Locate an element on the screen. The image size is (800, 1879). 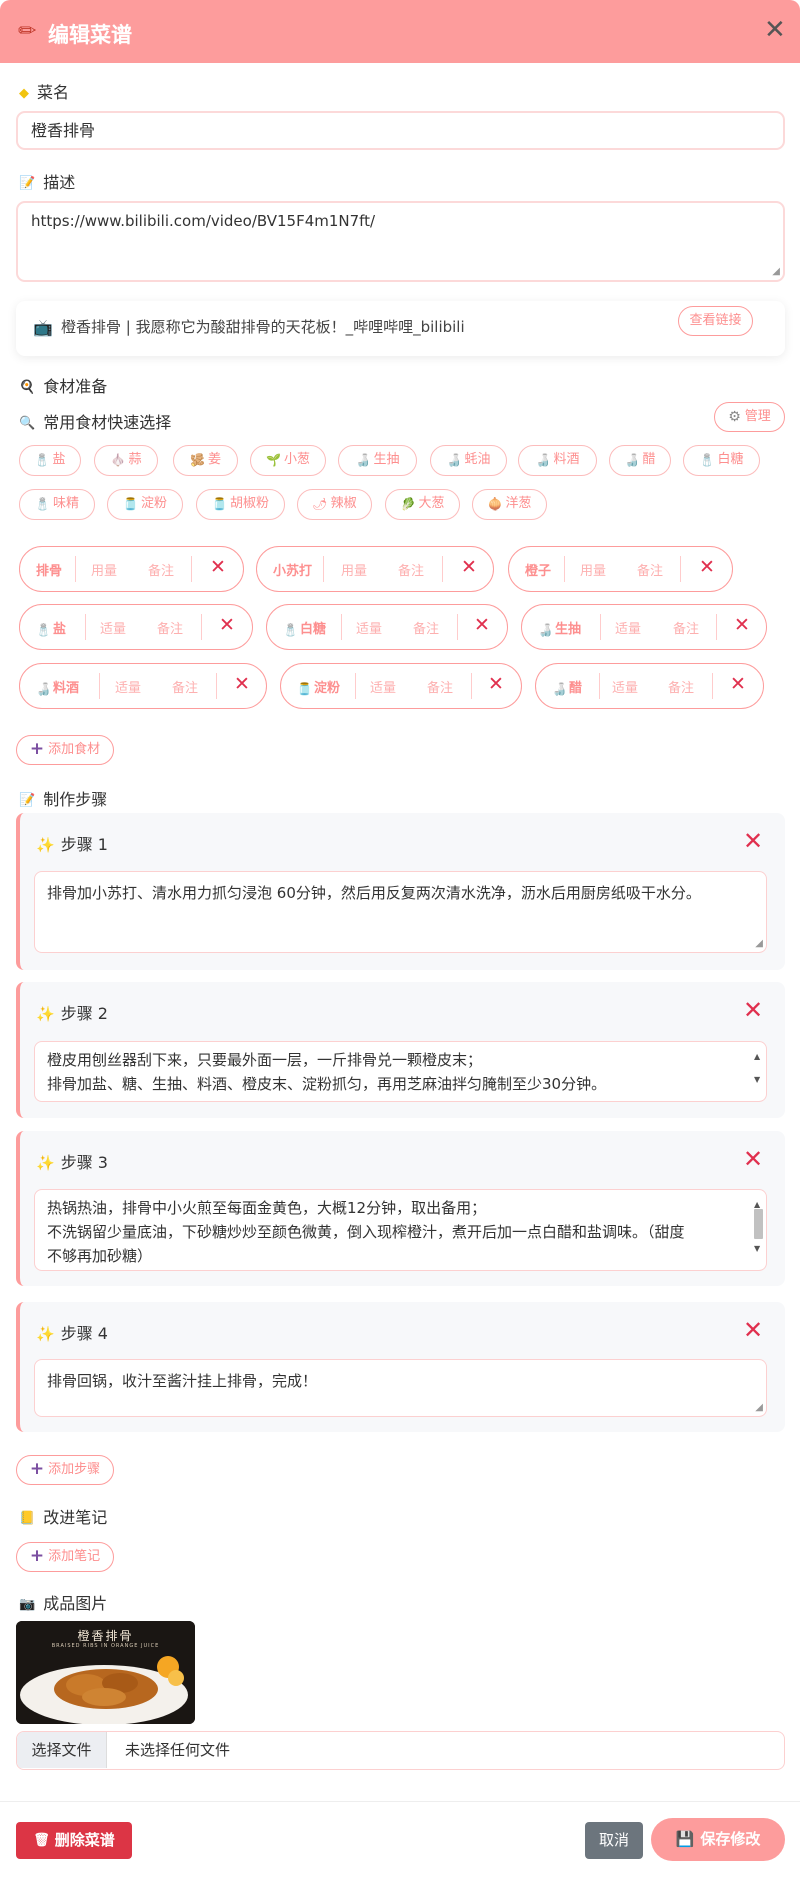
ingredient-row: 🍶 料酒 适量 备注 ✕ is located at coordinates (143, 686).